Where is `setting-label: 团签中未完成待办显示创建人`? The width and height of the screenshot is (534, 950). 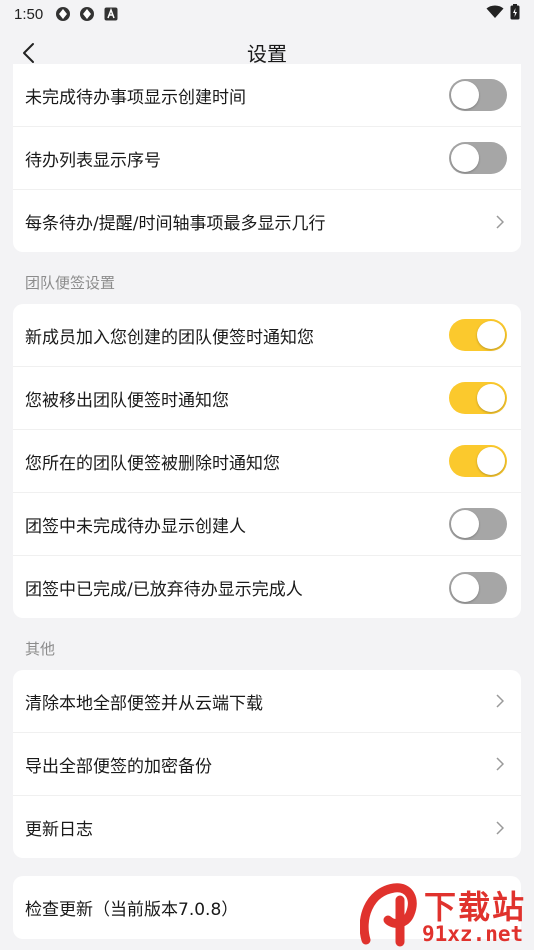 setting-label: 团签中未完成待办显示创建人 is located at coordinates (135, 526).